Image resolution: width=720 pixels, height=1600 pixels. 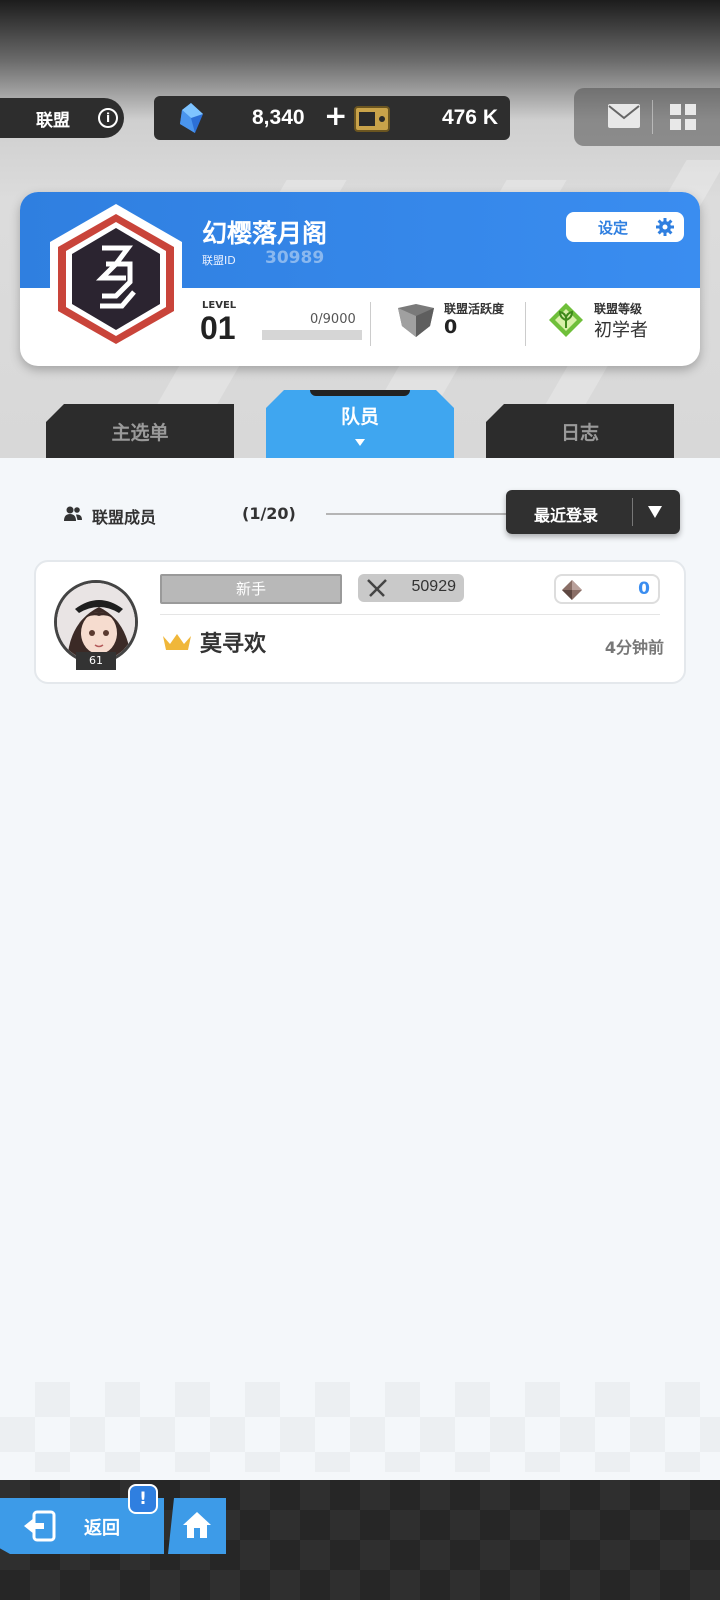 What do you see at coordinates (124, 517) in the screenshot?
I see `members-label: 联盟成员` at bounding box center [124, 517].